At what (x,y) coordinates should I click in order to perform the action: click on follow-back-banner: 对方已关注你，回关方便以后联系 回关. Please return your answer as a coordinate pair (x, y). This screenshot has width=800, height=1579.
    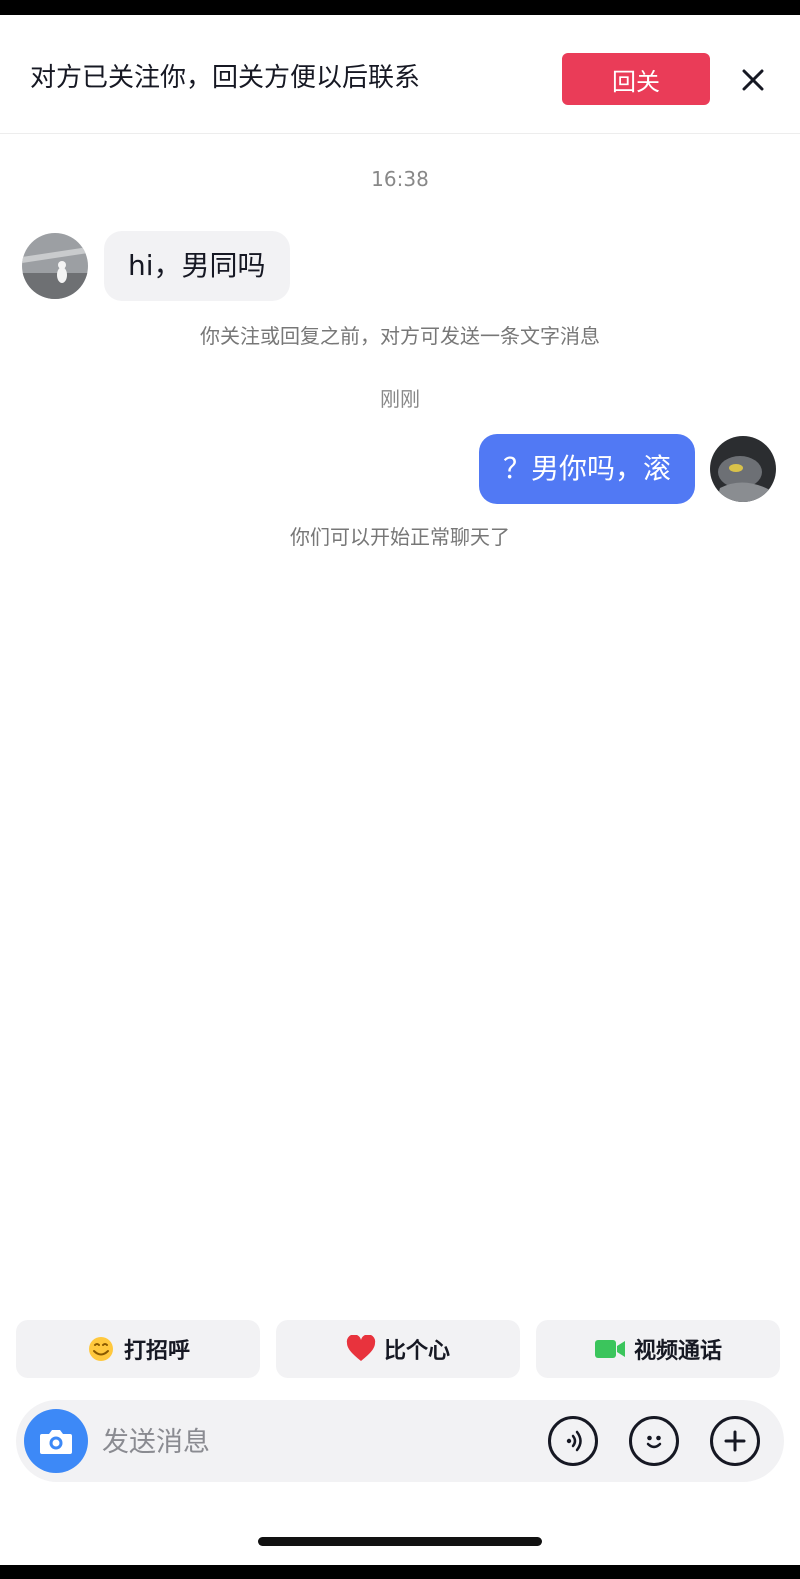
    Looking at the image, I should click on (400, 74).